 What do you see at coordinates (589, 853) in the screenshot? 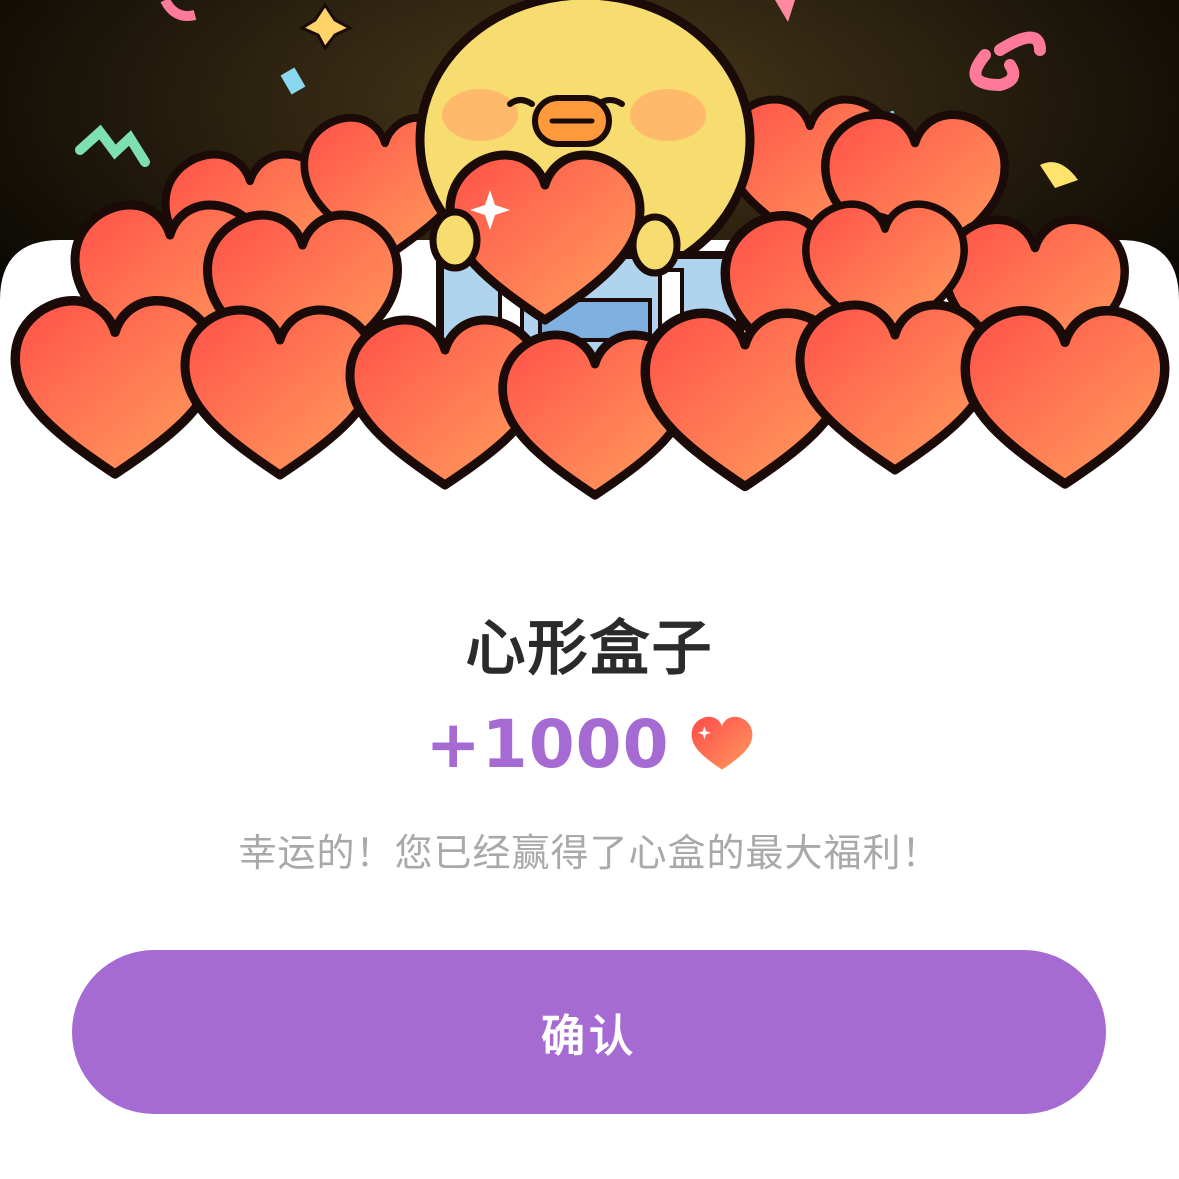
I see `reward-message: 幸运的！您已经赢得了心盒的最大福利！` at bounding box center [589, 853].